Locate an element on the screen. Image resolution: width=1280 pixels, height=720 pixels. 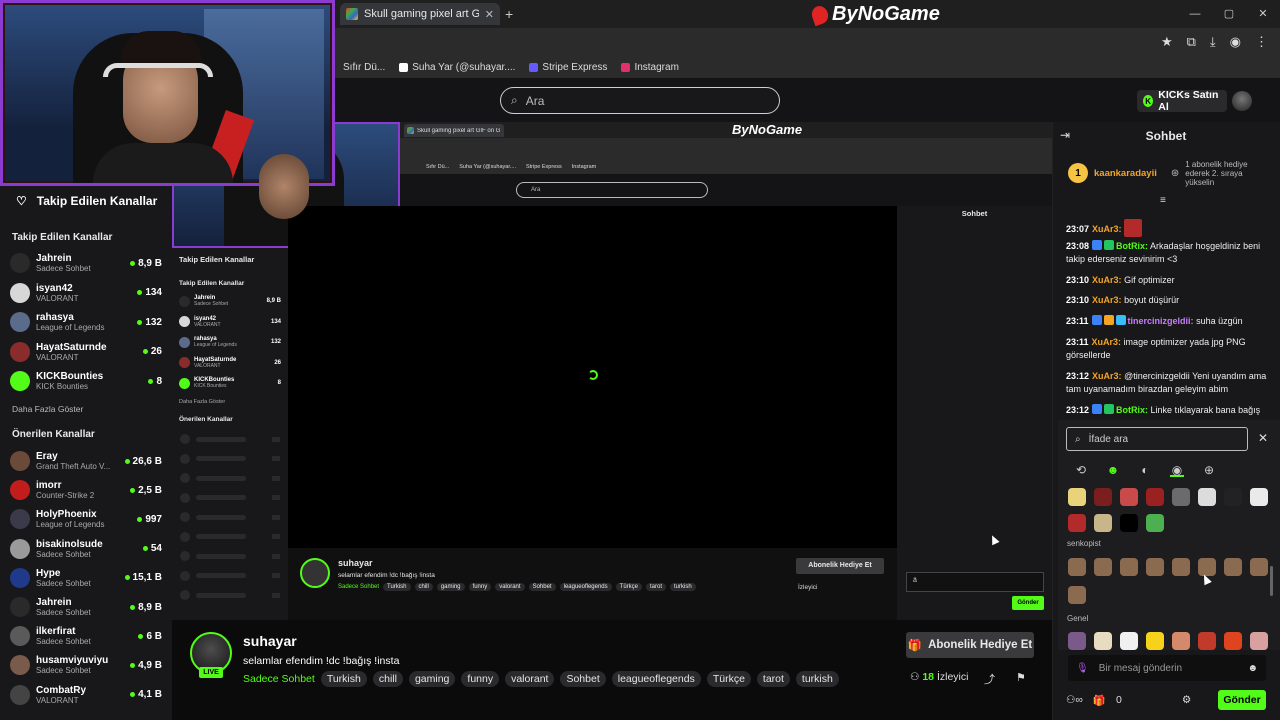
sidebar-channel-ilkerfirat: ilkerfirat Sadece Sohbet 6 B is located at coordinates (86, 636).